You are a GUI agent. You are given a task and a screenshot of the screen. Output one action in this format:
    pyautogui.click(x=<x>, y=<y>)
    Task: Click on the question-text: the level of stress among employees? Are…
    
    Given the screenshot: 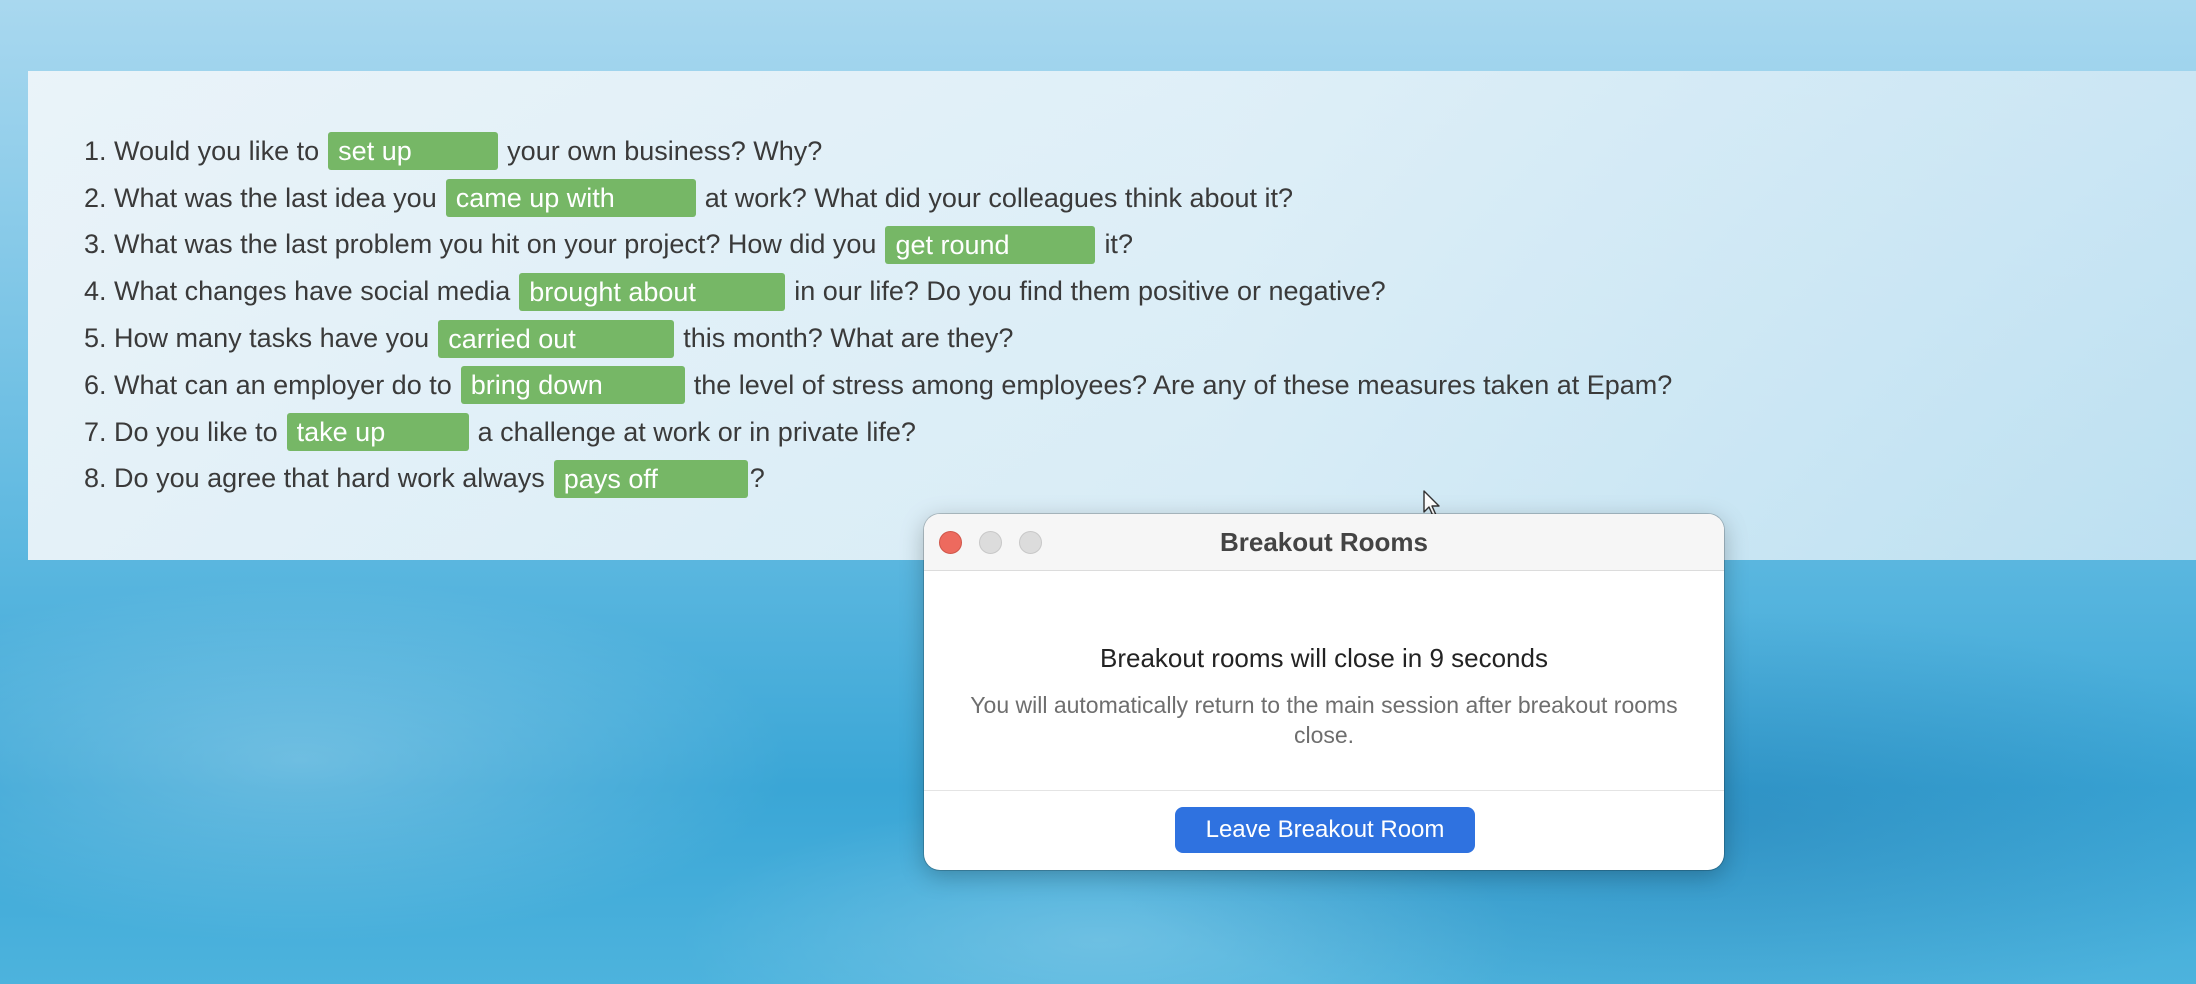 What is the action you would take?
    pyautogui.click(x=1183, y=384)
    